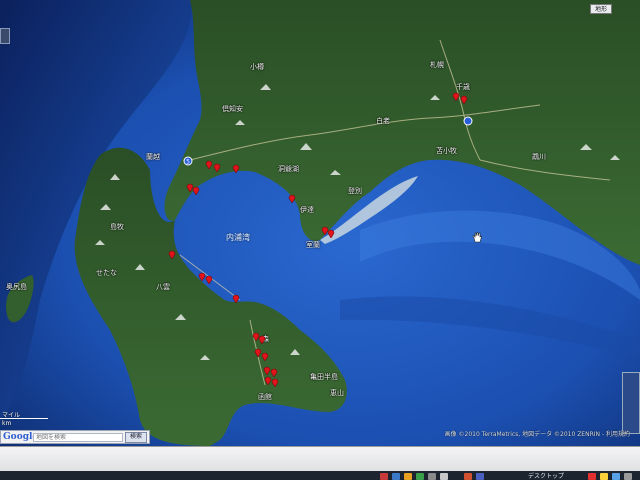  What do you see at coordinates (337, 393) in the screenshot?
I see `place-label-esan: 恵山` at bounding box center [337, 393].